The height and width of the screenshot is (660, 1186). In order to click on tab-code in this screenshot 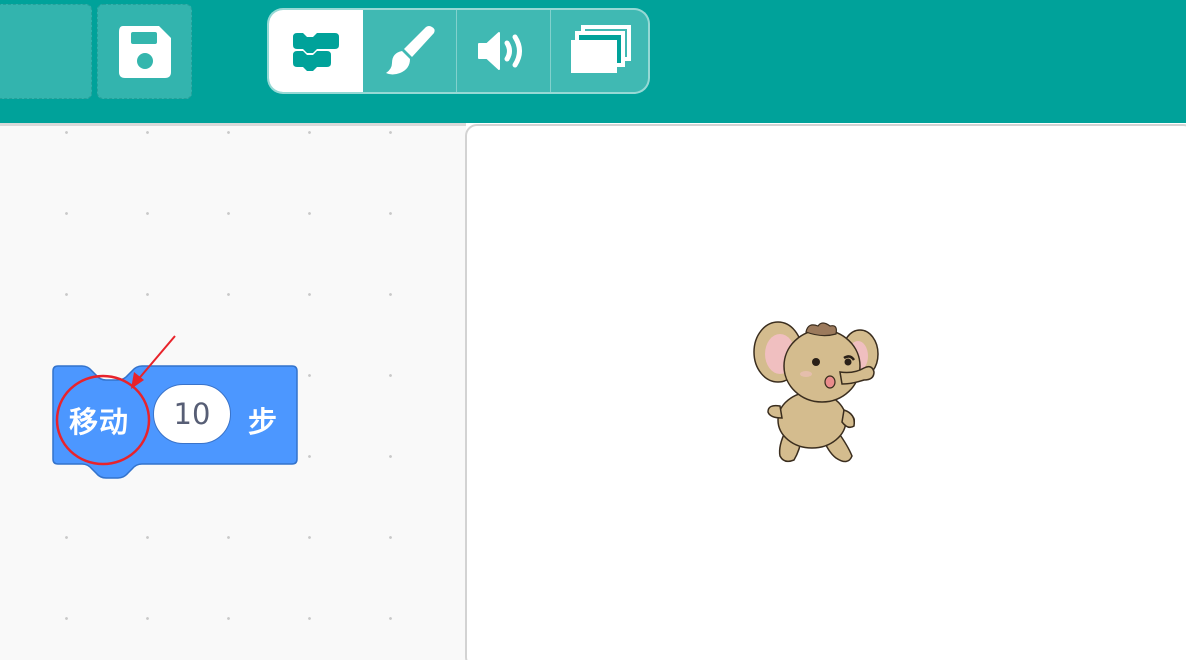, I will do `click(316, 51)`.